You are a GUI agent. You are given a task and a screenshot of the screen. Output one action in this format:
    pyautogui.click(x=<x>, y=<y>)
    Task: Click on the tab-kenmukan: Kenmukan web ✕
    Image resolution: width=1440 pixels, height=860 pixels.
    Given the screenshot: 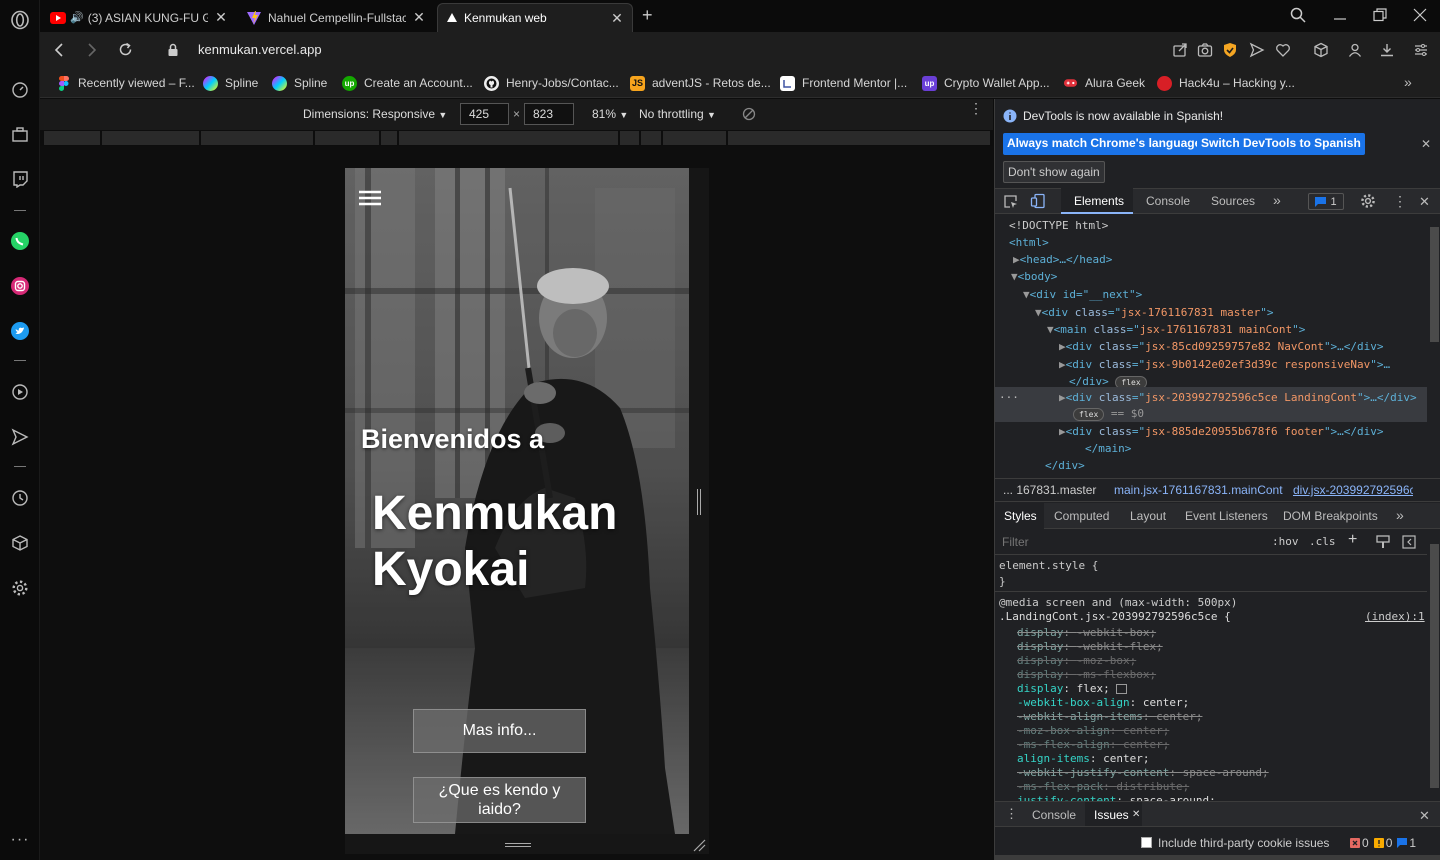 What is the action you would take?
    pyautogui.click(x=535, y=17)
    